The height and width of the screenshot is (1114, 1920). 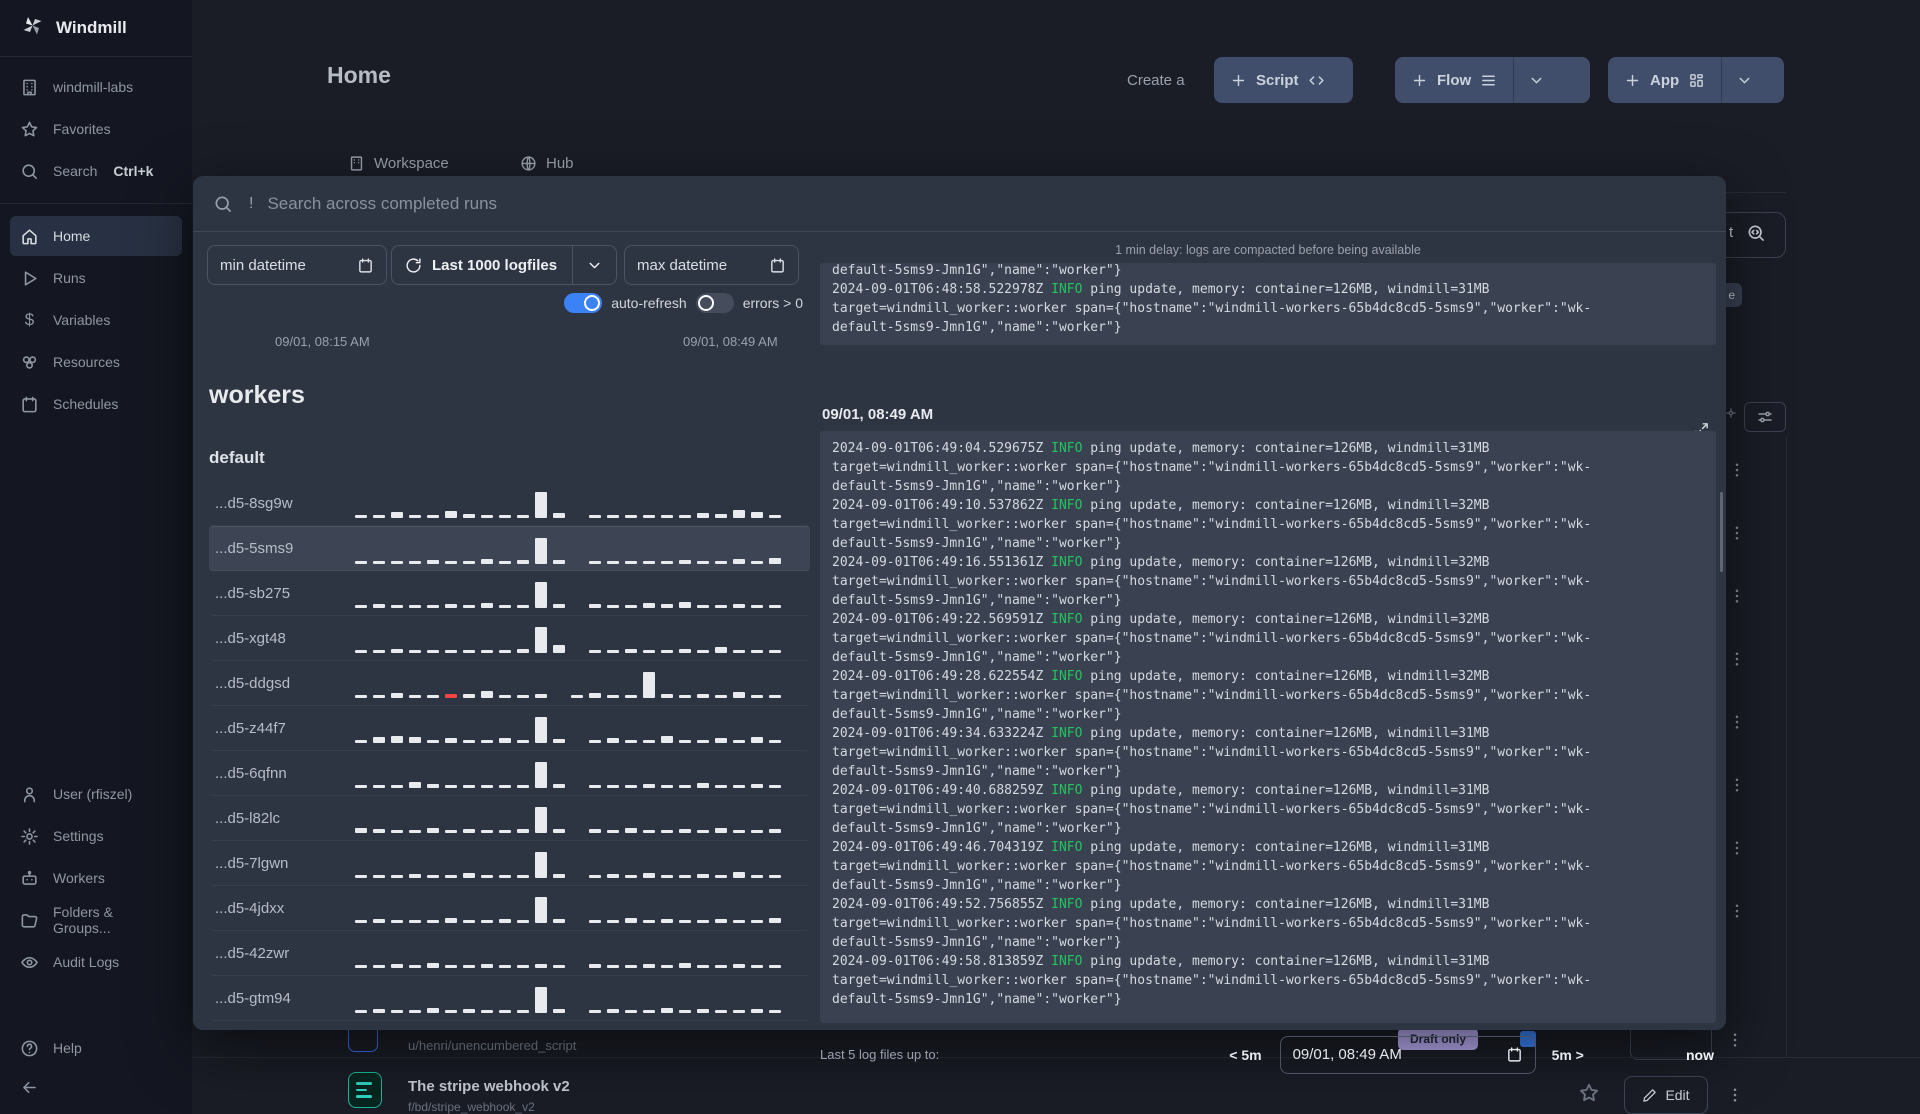 What do you see at coordinates (398, 163) in the screenshot?
I see `tab-workspace: Workspace` at bounding box center [398, 163].